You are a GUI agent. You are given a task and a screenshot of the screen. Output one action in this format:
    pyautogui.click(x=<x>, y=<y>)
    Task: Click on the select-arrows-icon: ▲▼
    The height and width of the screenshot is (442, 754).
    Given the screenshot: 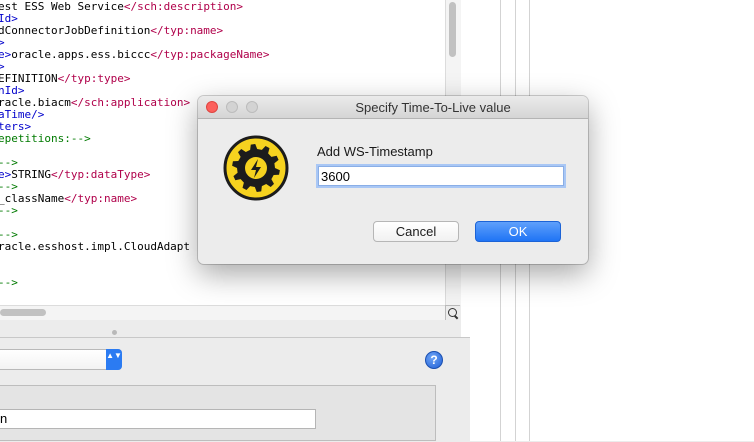 What is the action you would take?
    pyautogui.click(x=114, y=359)
    